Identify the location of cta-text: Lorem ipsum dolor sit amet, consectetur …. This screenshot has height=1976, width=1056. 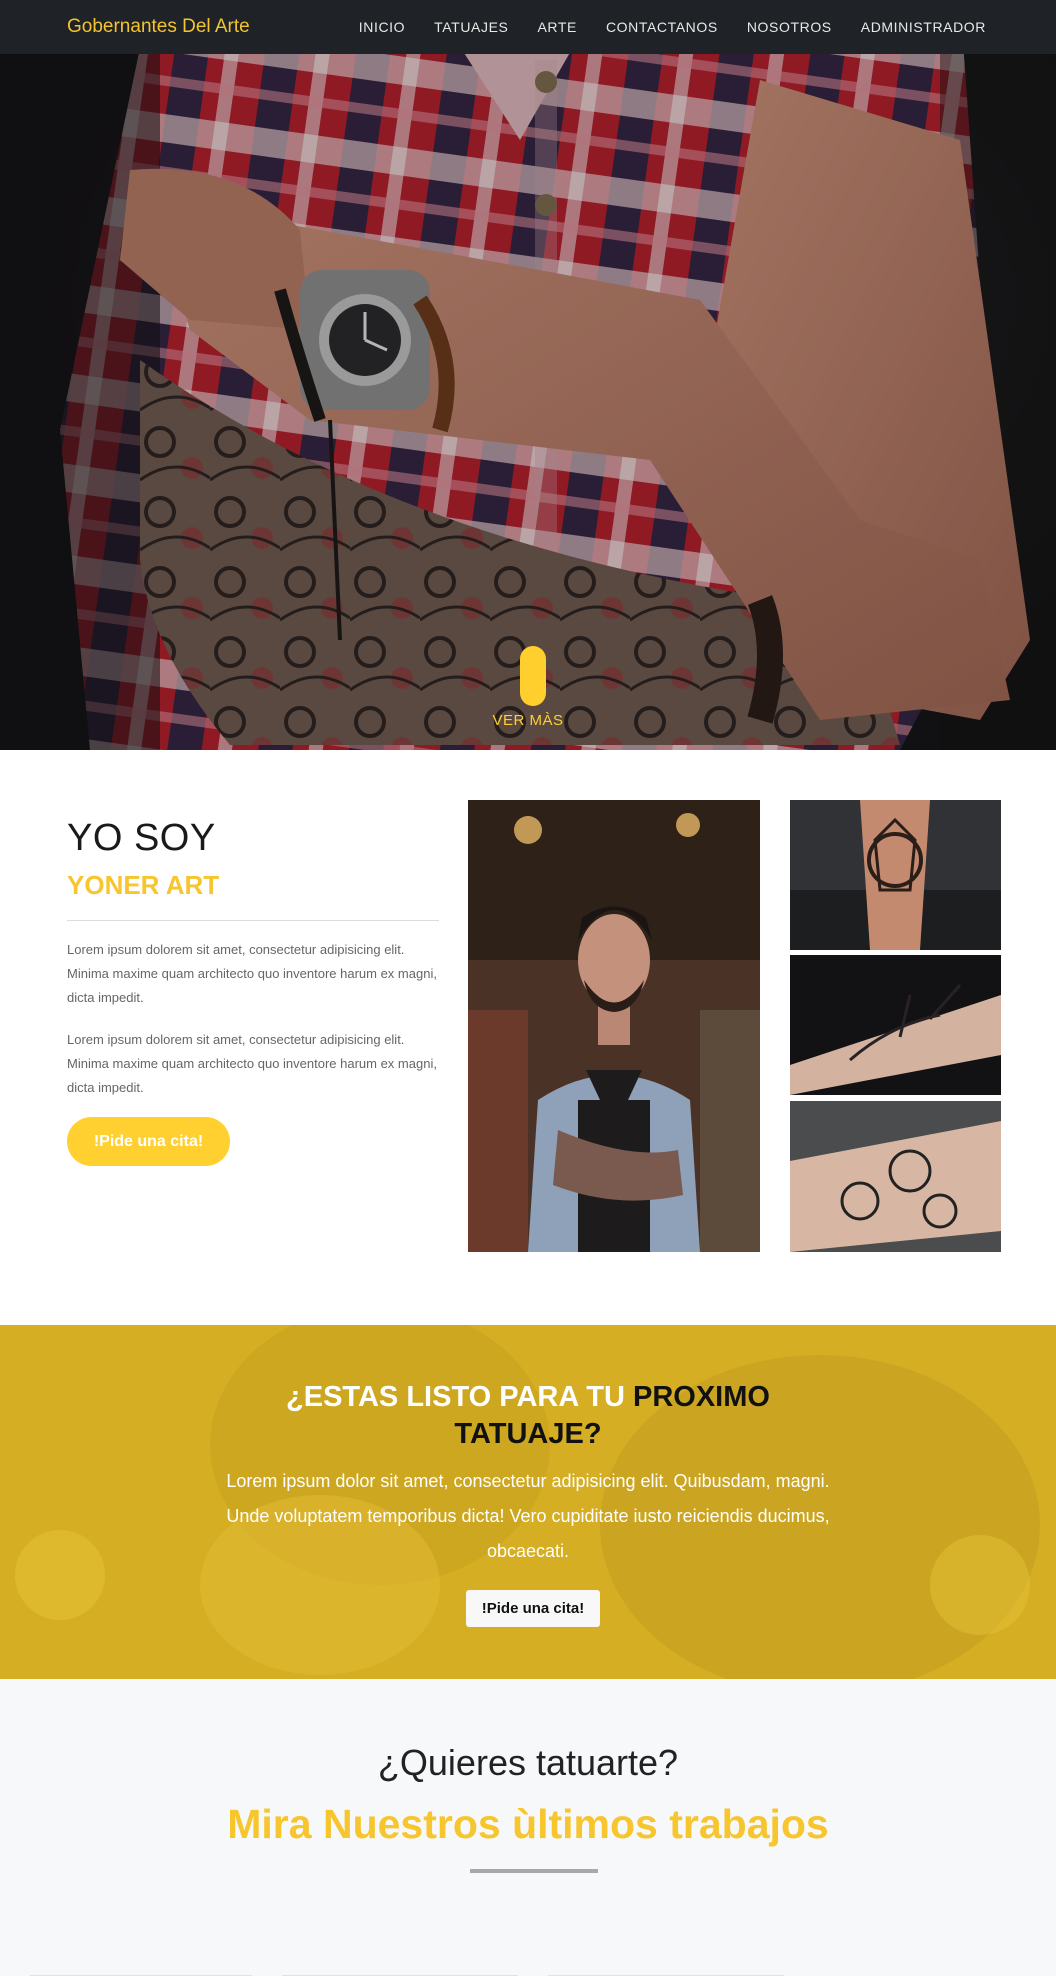
(528, 1516).